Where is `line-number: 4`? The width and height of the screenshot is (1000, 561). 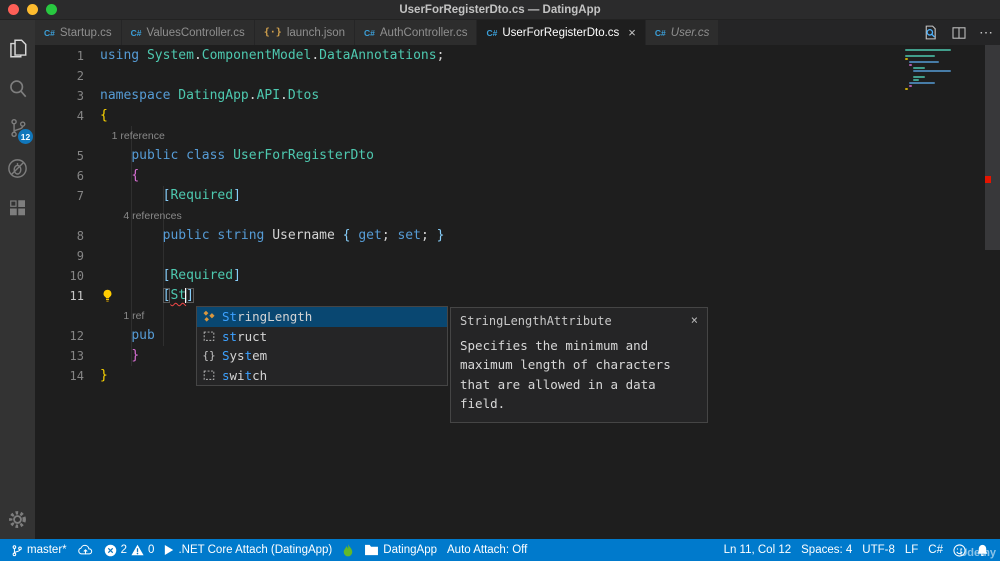 line-number: 4 is located at coordinates (80, 116).